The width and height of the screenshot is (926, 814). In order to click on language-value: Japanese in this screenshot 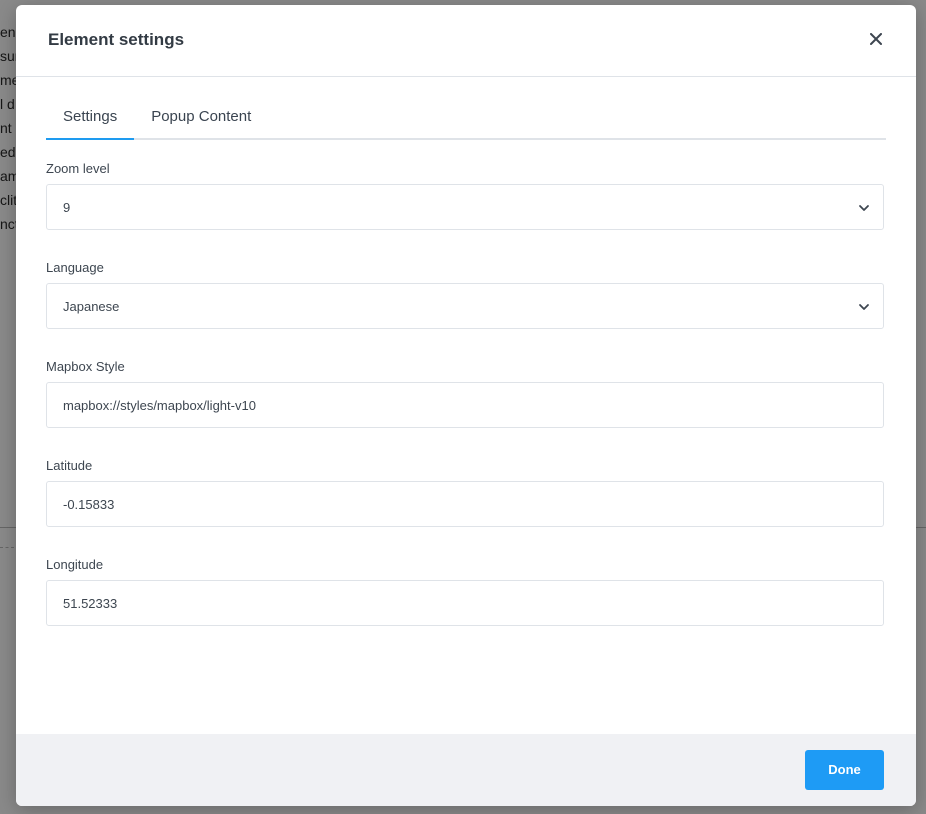, I will do `click(91, 306)`.